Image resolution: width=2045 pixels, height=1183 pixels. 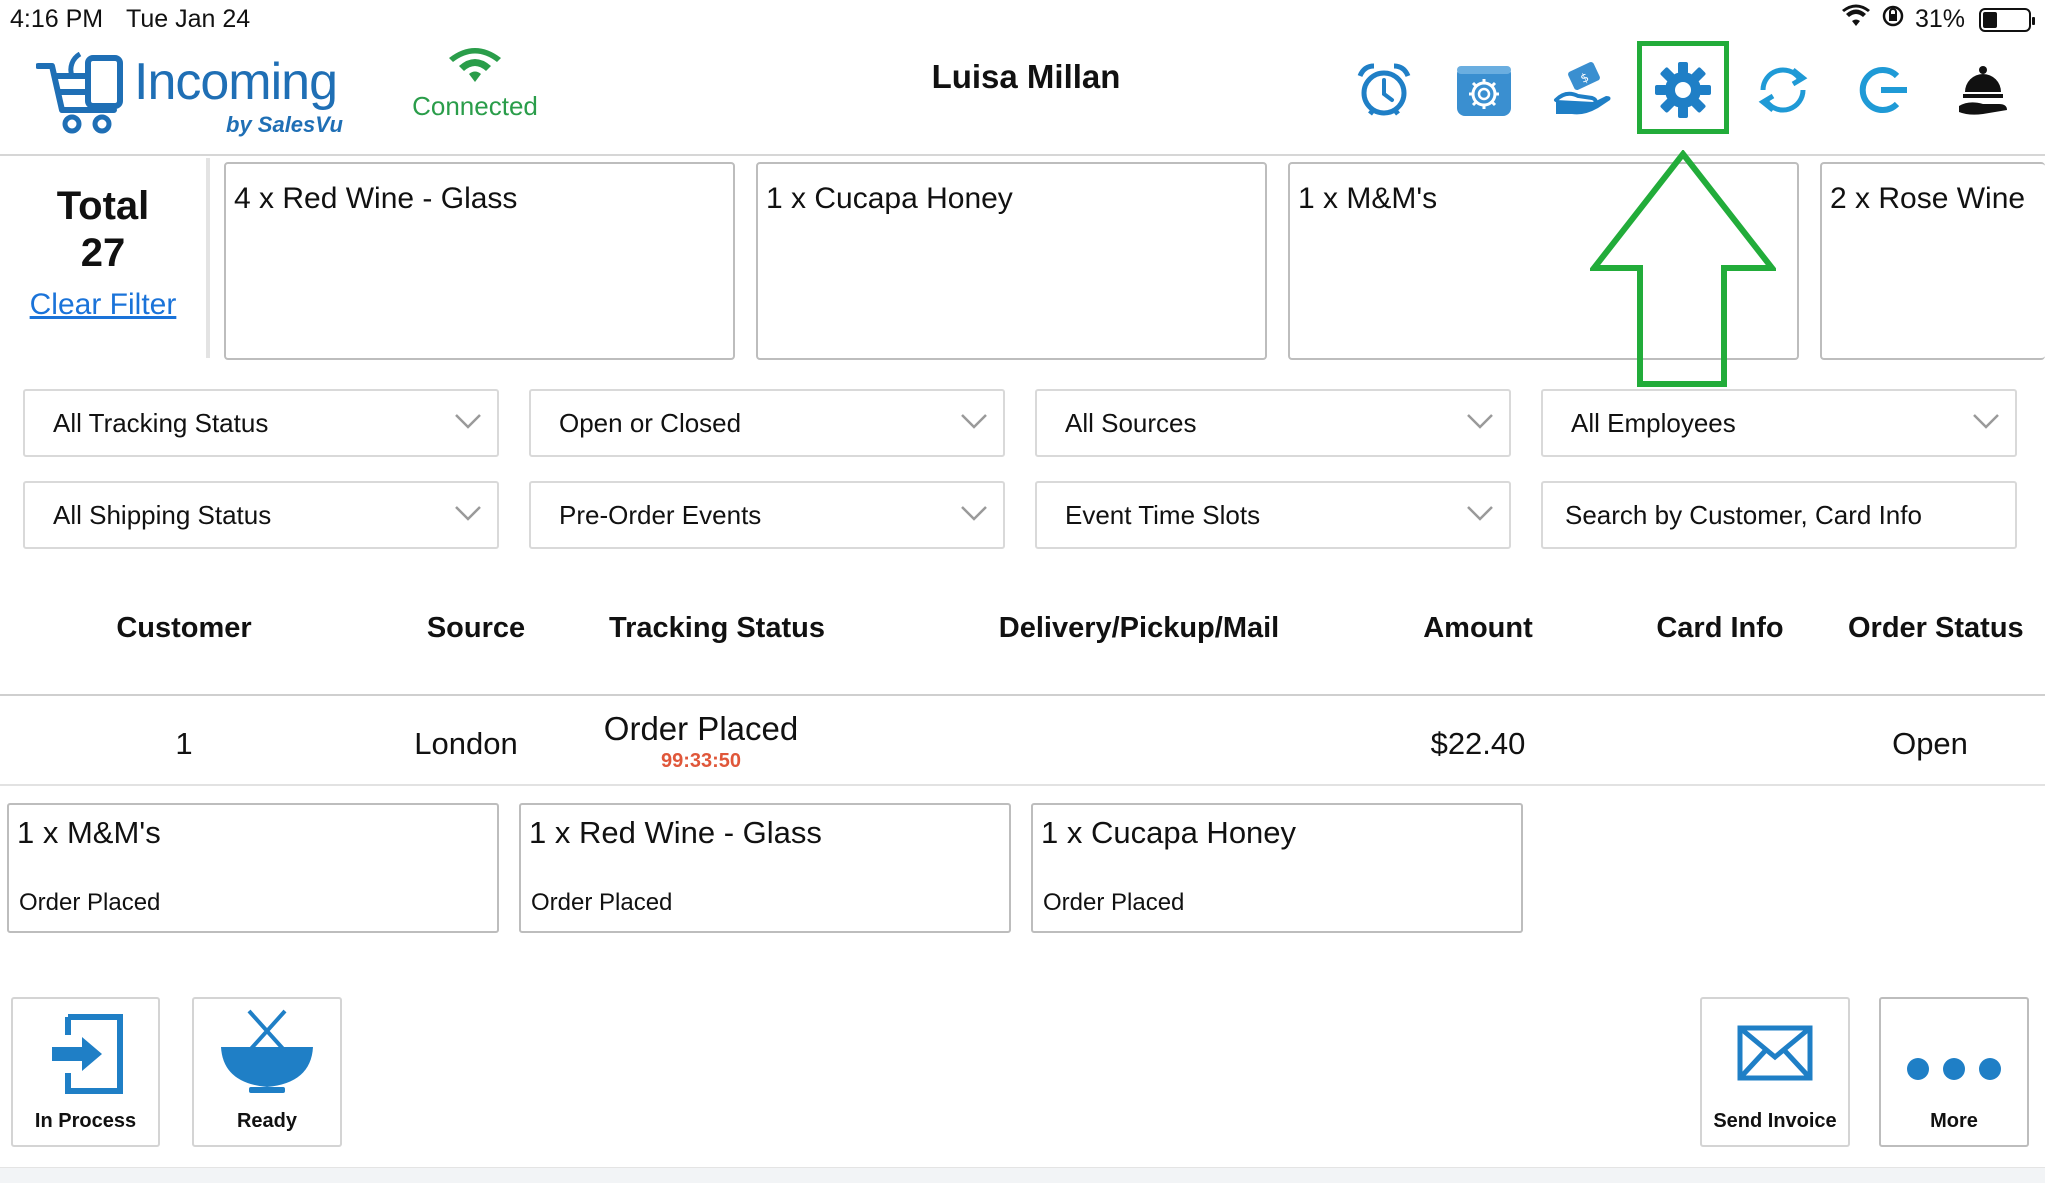 What do you see at coordinates (1022, 20) in the screenshot?
I see `status-bar: 4:16 PM Tue Jan 24 31%` at bounding box center [1022, 20].